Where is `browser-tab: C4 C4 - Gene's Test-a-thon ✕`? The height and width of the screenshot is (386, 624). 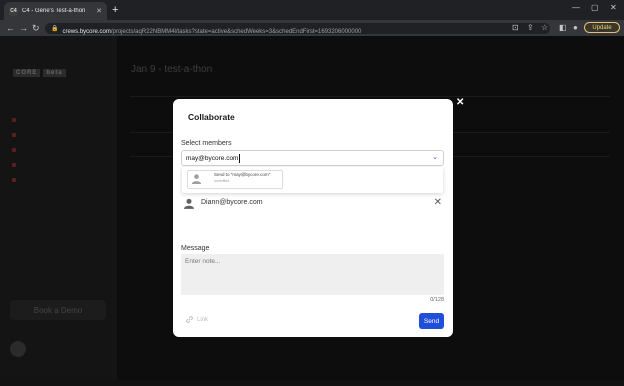 browser-tab: C4 C4 - Gene's Test-a-thon ✕ is located at coordinates (55, 11).